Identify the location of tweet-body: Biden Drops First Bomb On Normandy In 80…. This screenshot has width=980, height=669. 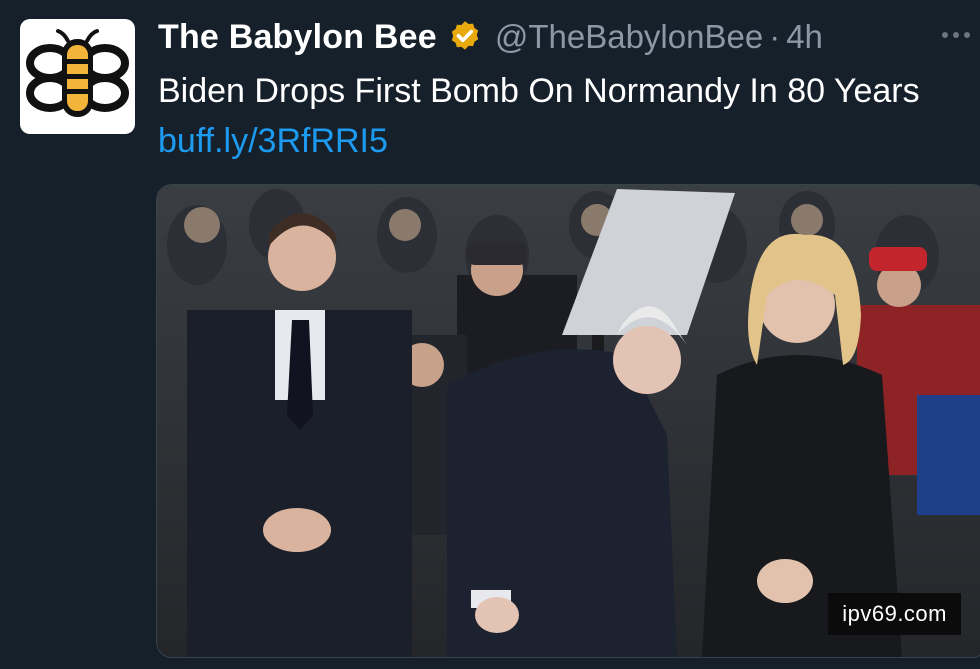
(539, 91).